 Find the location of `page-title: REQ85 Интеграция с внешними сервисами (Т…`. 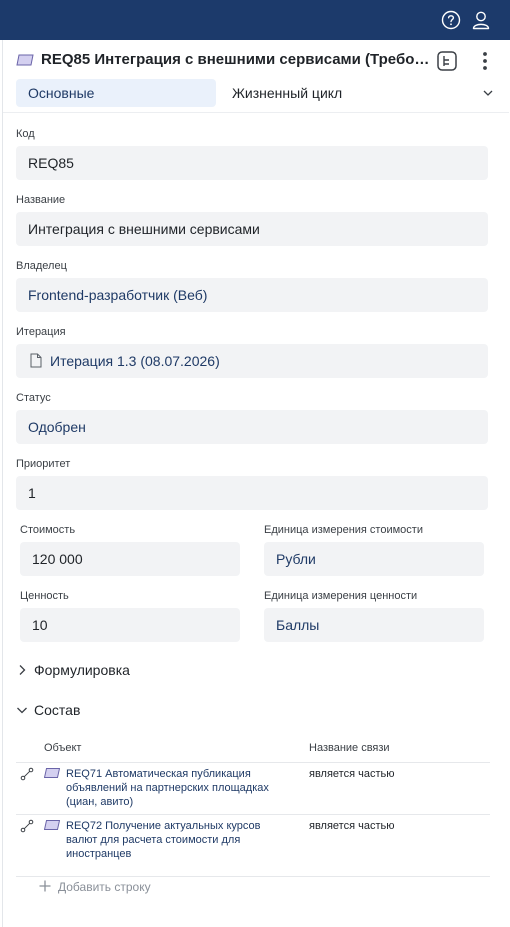

page-title: REQ85 Интеграция с внешними сервисами (Т… is located at coordinates (236, 59).